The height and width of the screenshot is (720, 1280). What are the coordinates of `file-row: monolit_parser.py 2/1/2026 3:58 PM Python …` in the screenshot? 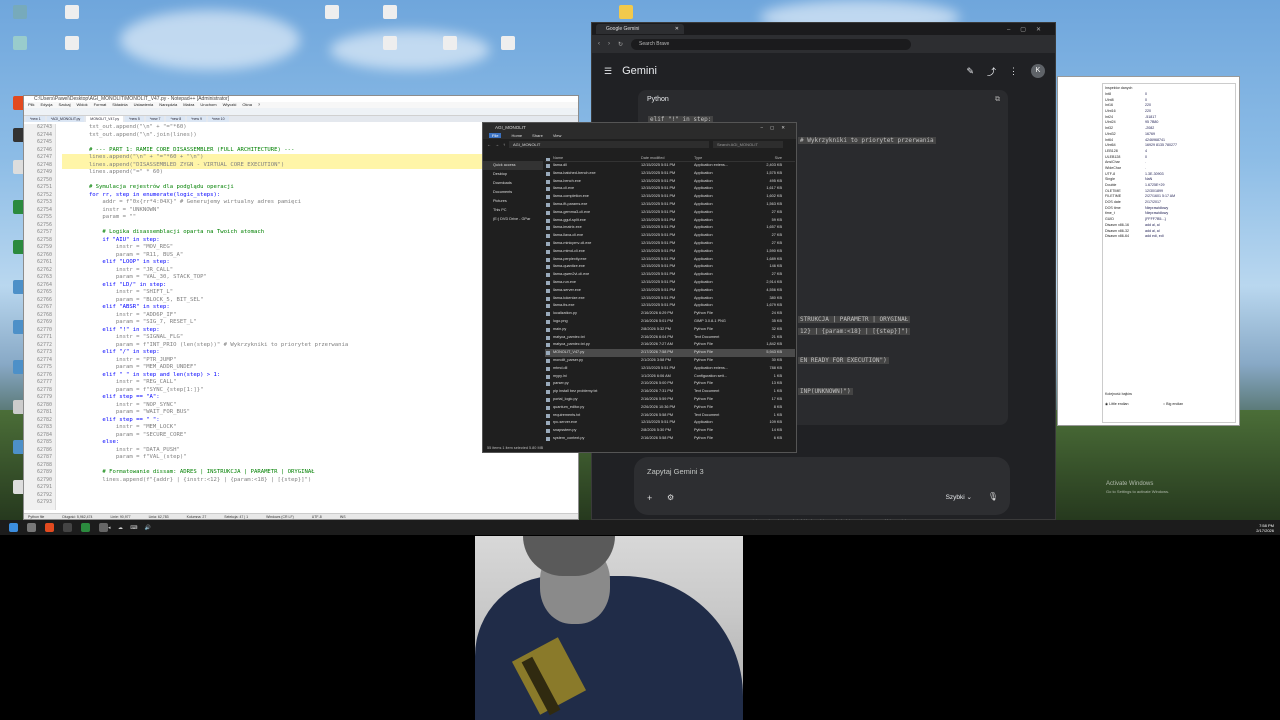 It's located at (670, 361).